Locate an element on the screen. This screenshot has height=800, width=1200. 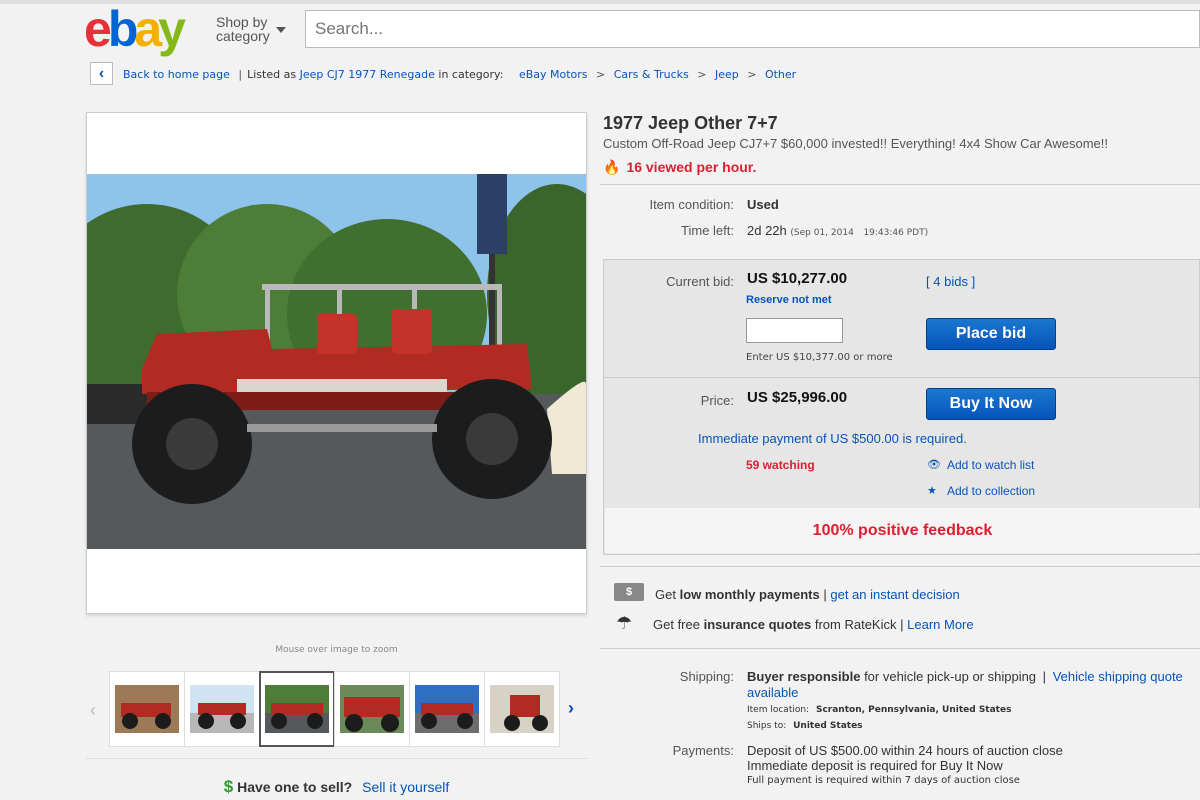
logo-letter-a: a is located at coordinates (148, 29).